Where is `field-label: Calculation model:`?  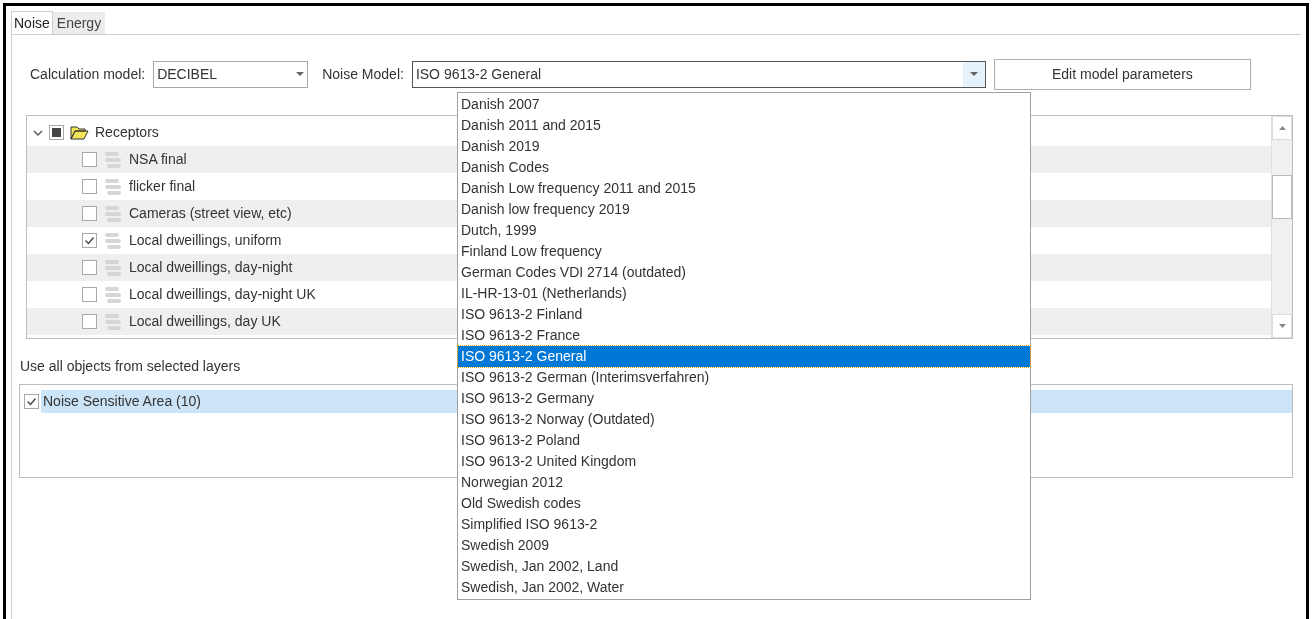 field-label: Calculation model: is located at coordinates (88, 74).